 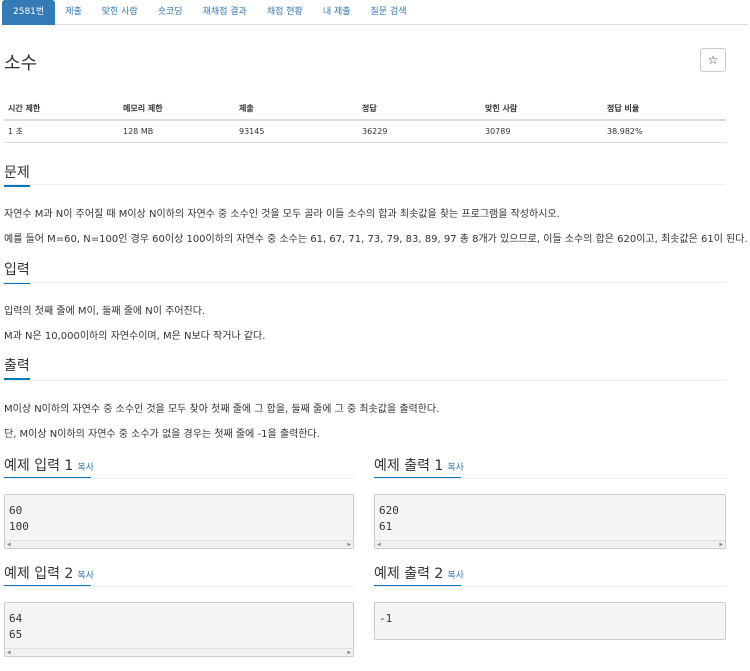 What do you see at coordinates (386, 526) in the screenshot?
I see `sample-line: 61` at bounding box center [386, 526].